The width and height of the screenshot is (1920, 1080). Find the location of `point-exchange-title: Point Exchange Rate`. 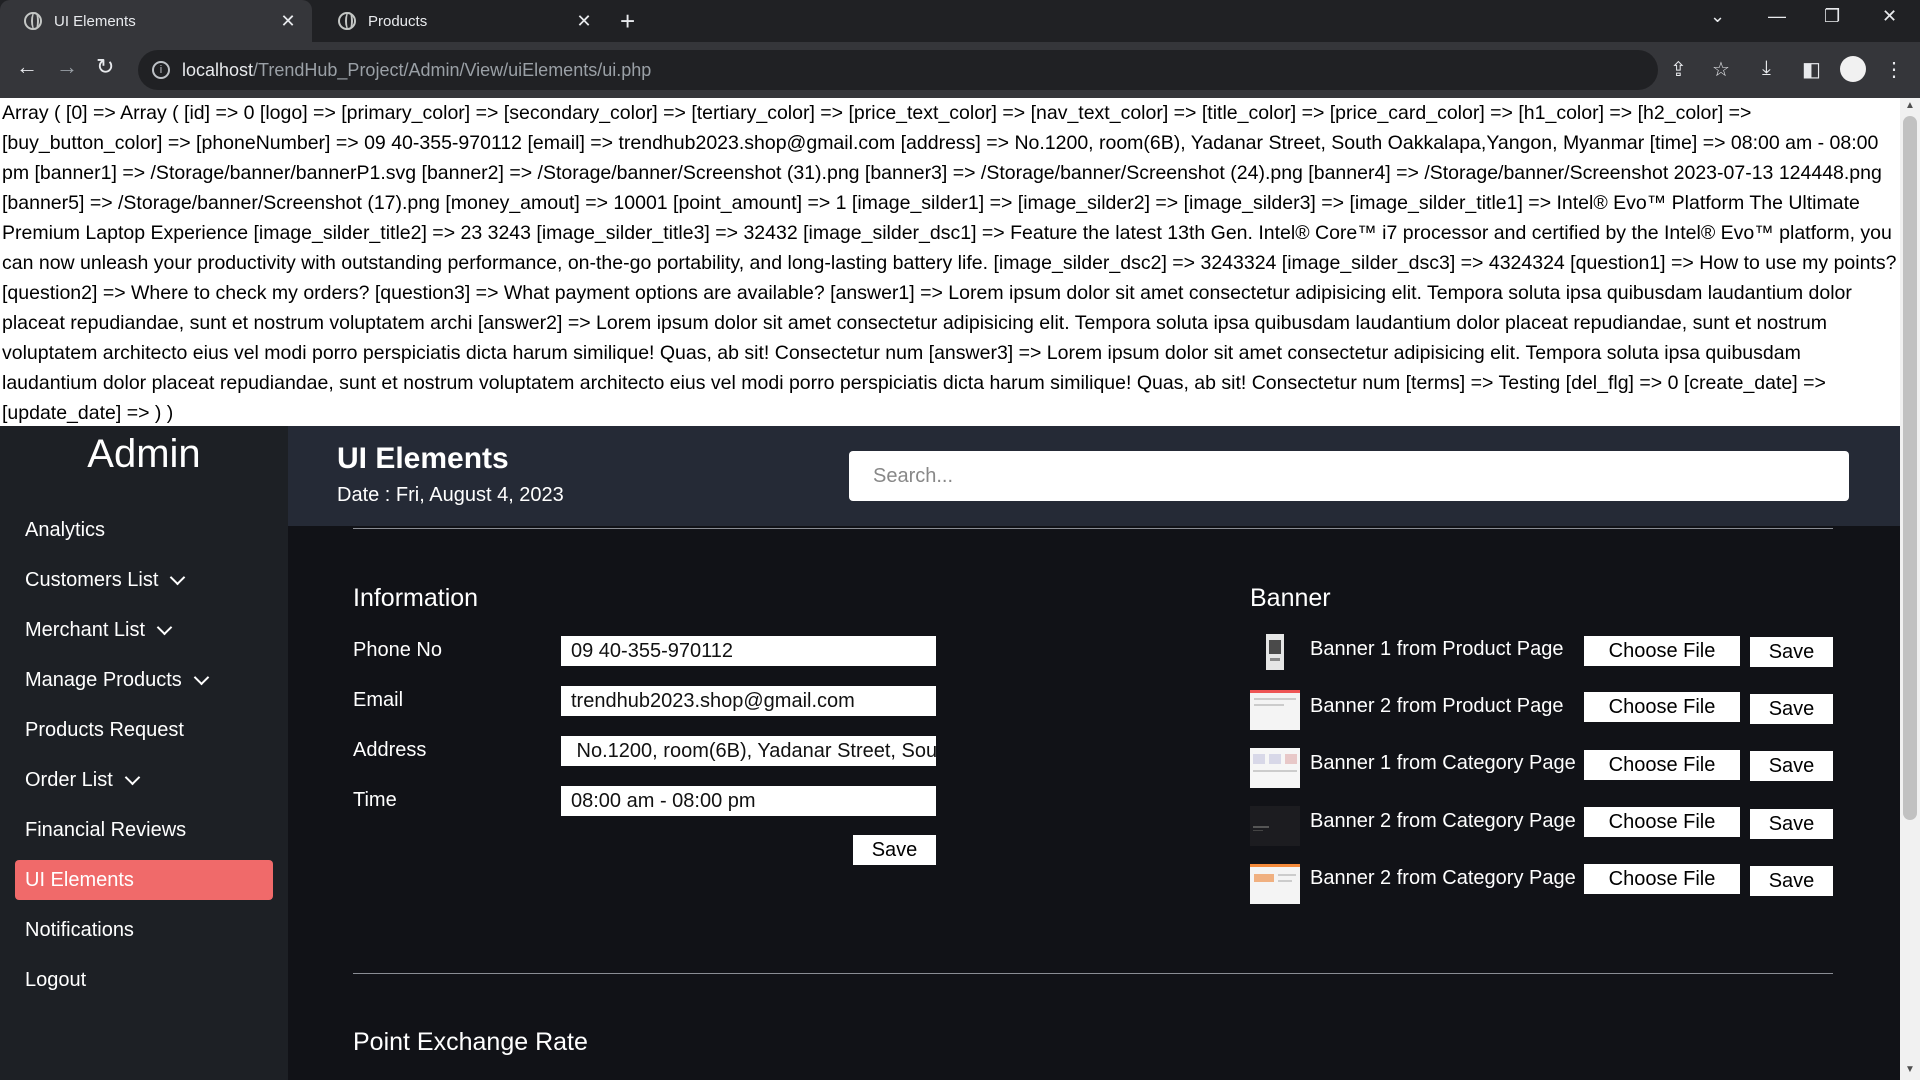

point-exchange-title: Point Exchange Rate is located at coordinates (470, 1042).